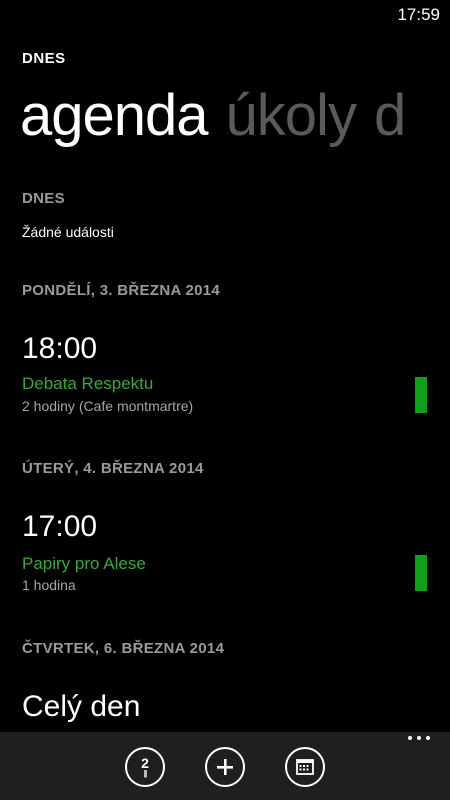 The width and height of the screenshot is (450, 800). What do you see at coordinates (113, 468) in the screenshot?
I see `section-header-tuesday: ÚTERÝ, 4. BŘEZNA 2014` at bounding box center [113, 468].